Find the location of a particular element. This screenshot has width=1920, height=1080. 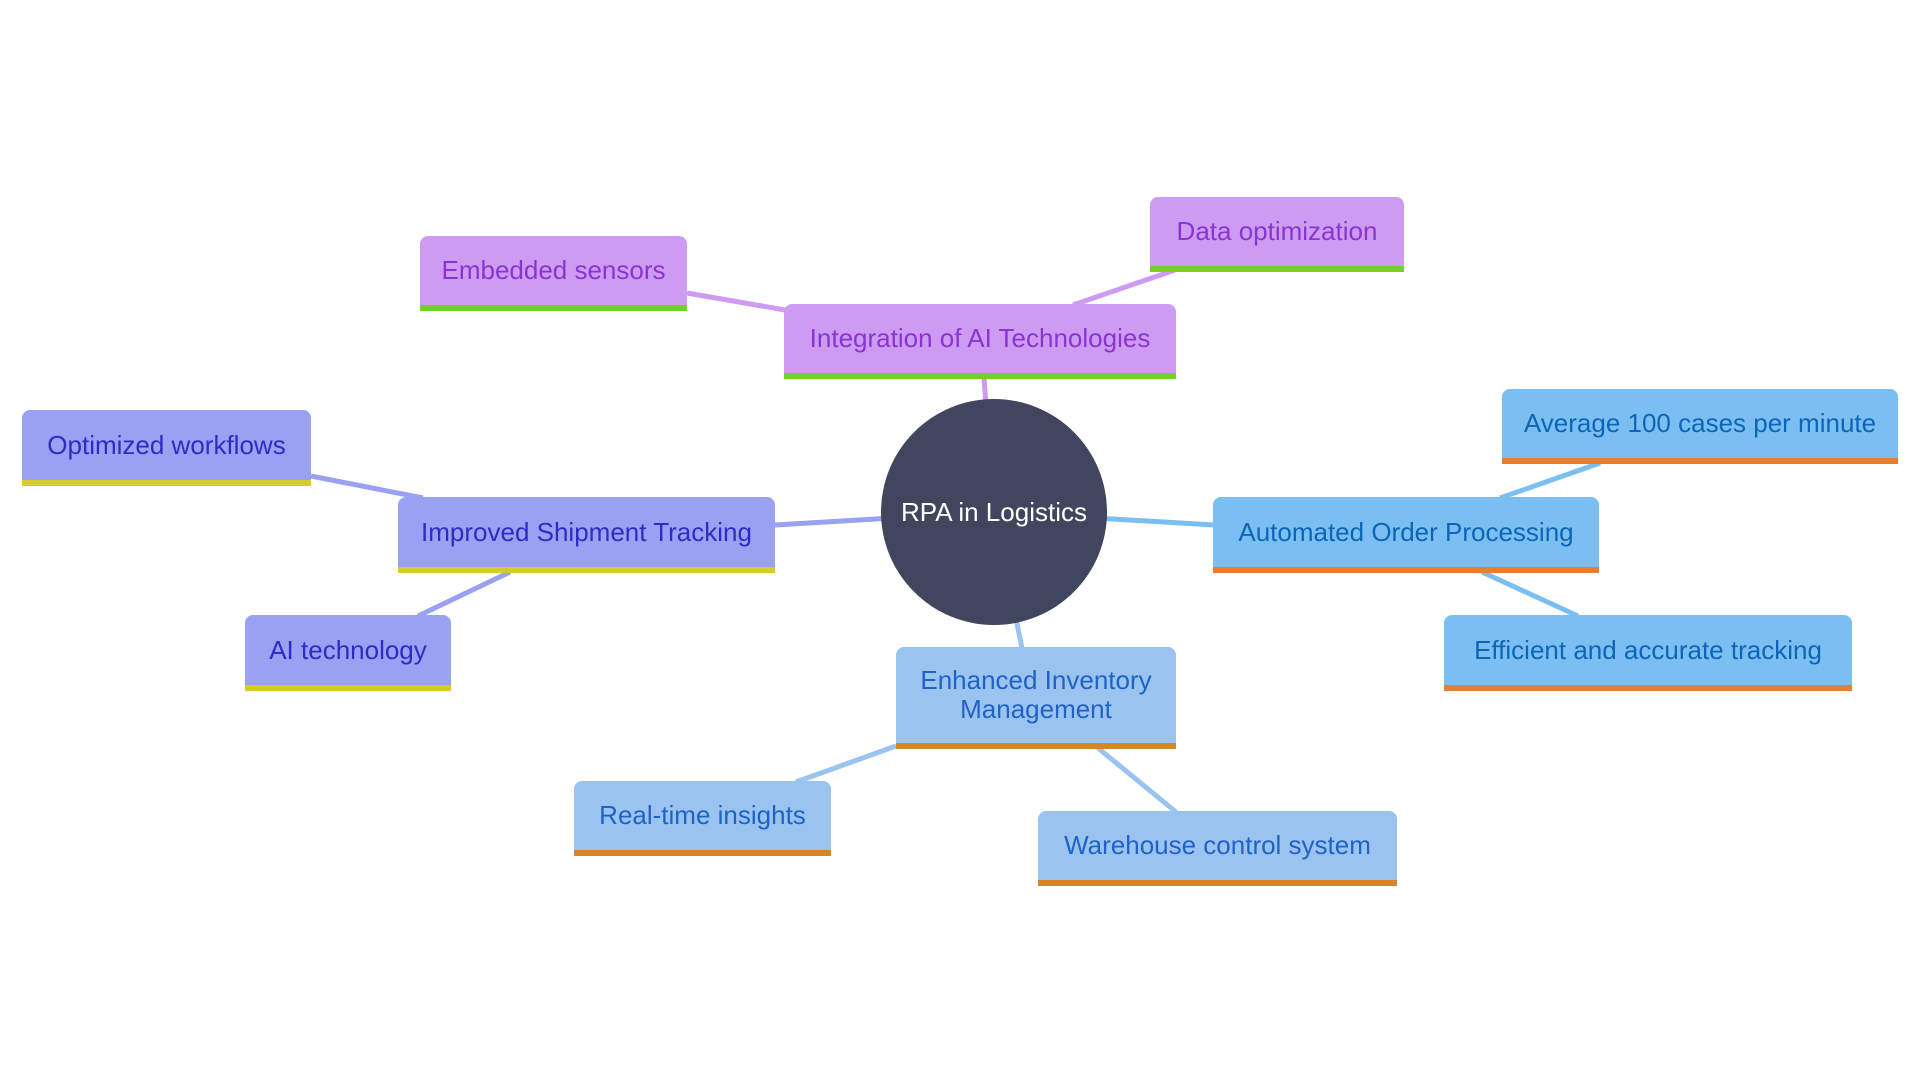

node-label: Improved Shipment Tracking is located at coordinates (586, 531).